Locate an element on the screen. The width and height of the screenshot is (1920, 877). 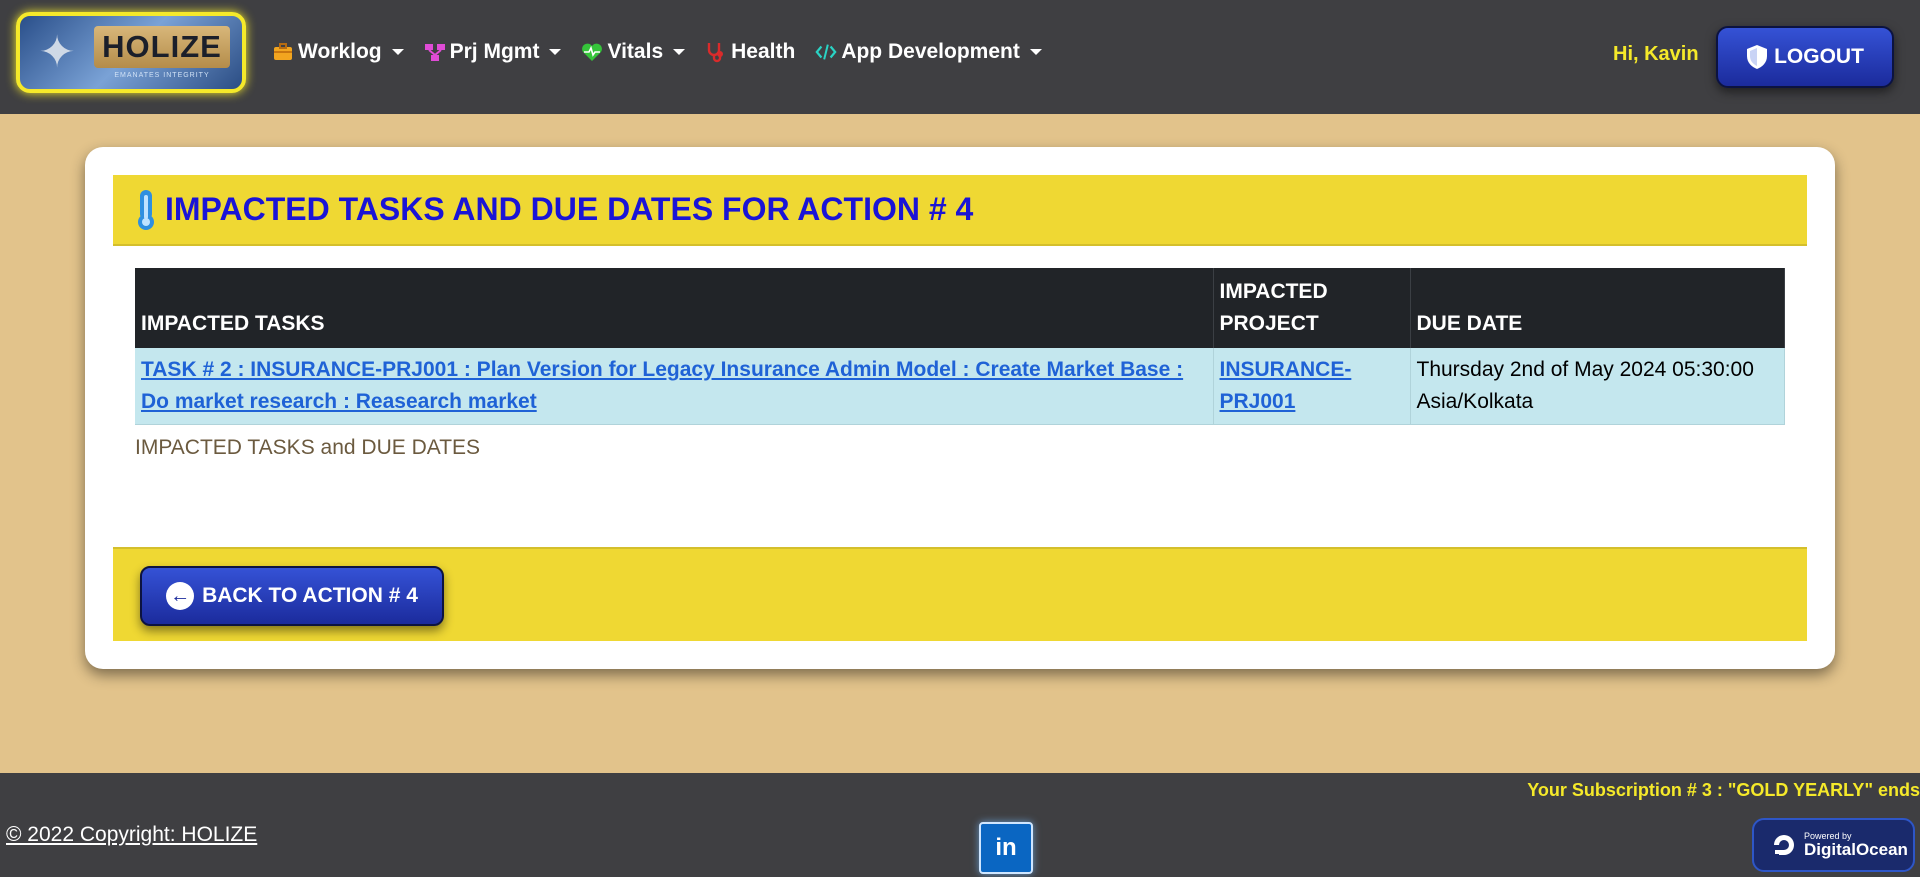
linkedin-icon: in is located at coordinates (1006, 848).